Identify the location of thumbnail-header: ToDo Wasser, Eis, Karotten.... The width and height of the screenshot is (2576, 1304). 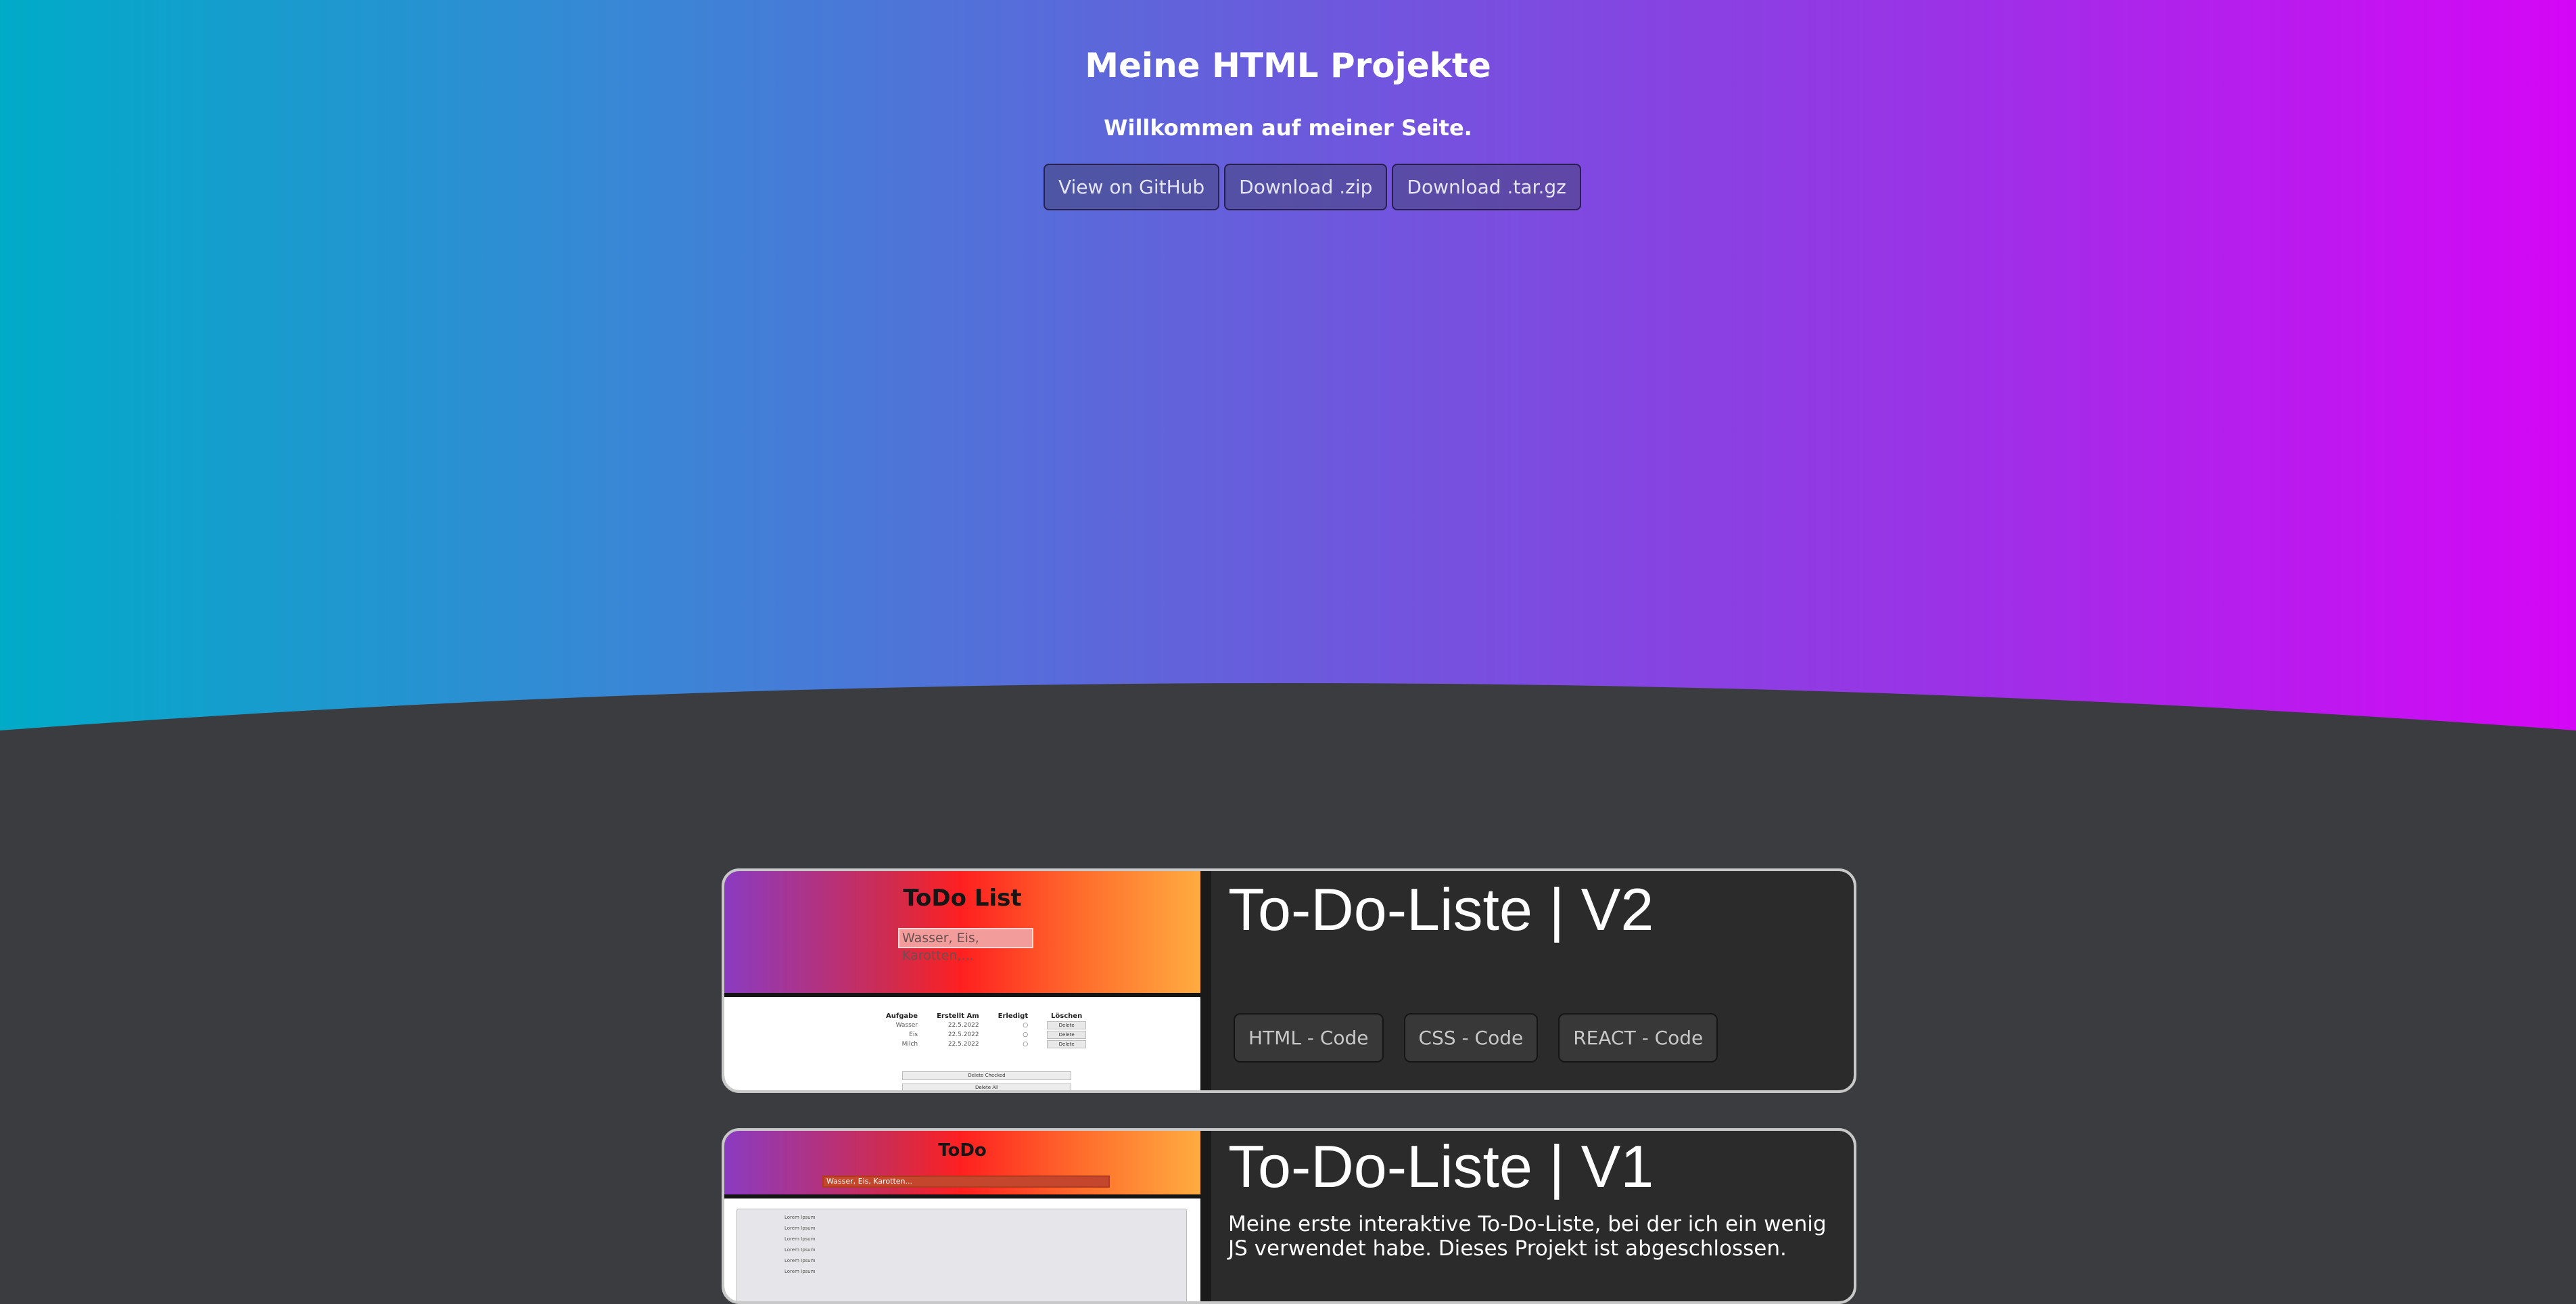
(962, 1164).